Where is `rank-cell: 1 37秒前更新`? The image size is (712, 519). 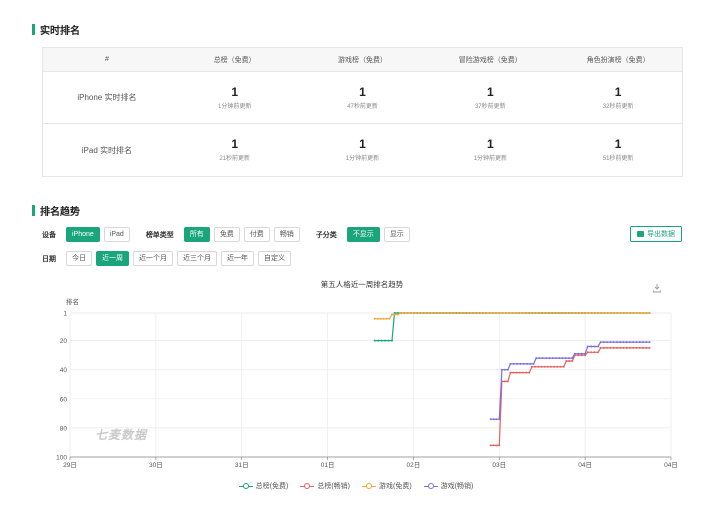
rank-cell: 1 37秒前更新 is located at coordinates (490, 97).